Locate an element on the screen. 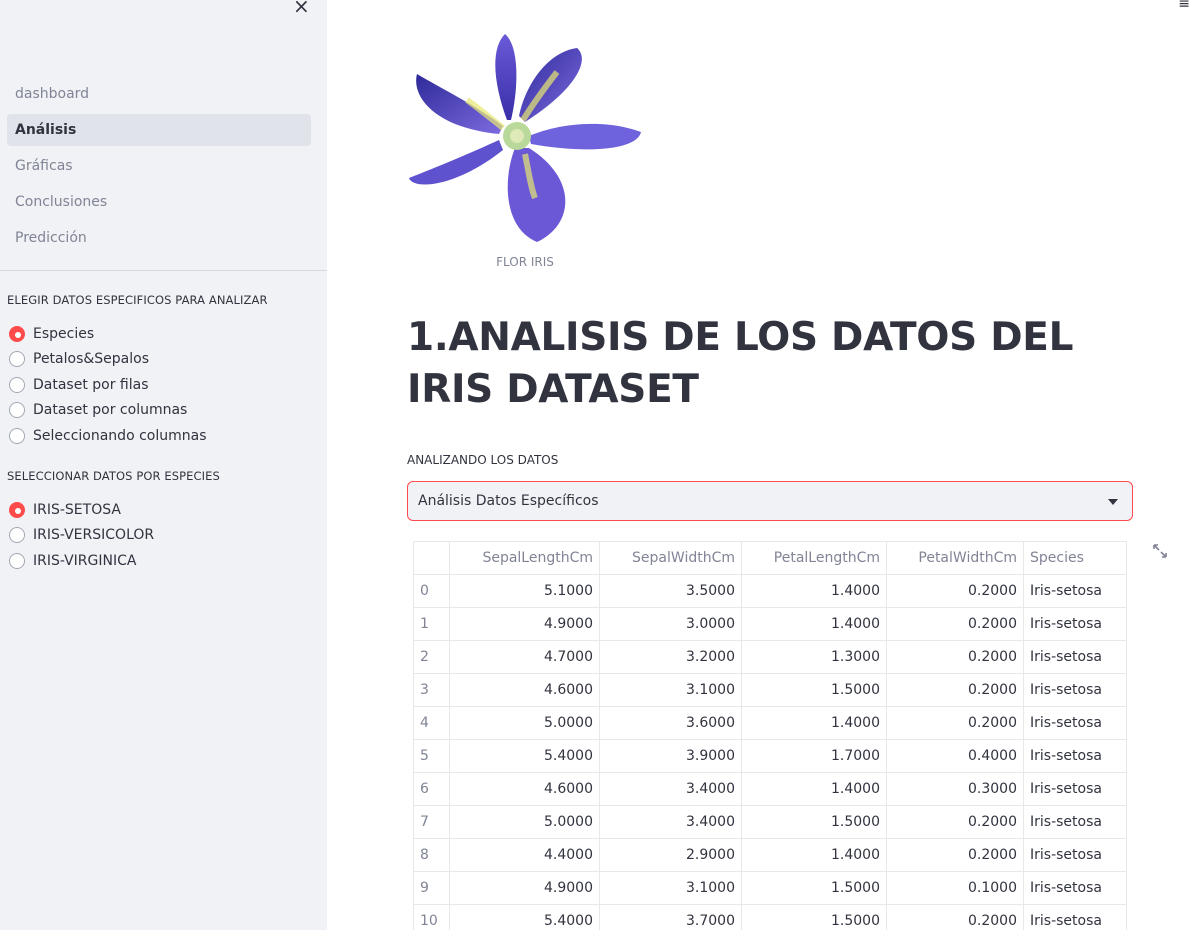  row-index: 9 is located at coordinates (431, 888).